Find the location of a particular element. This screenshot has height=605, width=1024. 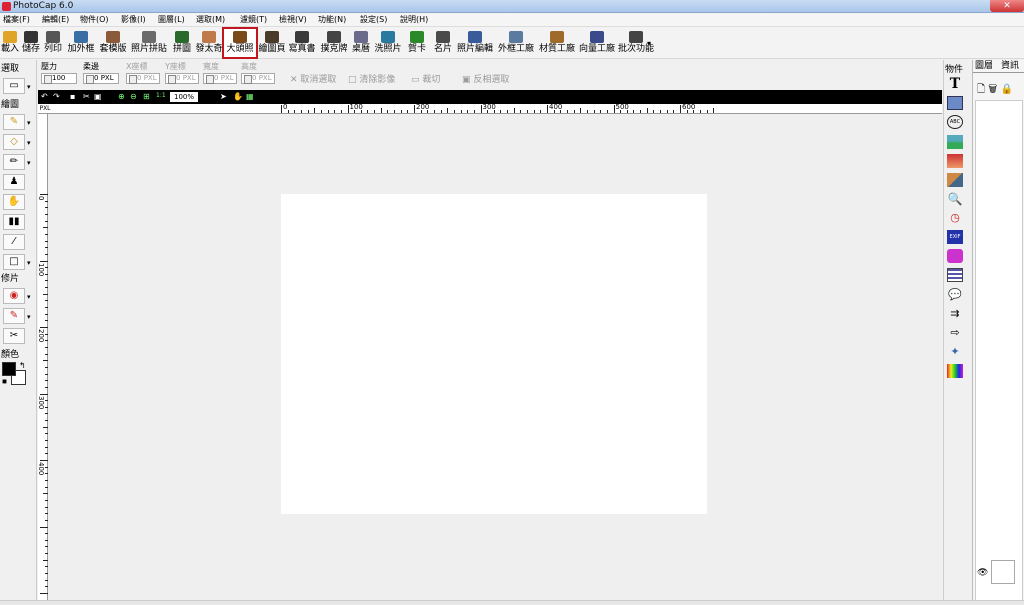

menu-item-4: 圖層(L) is located at coordinates (171, 20).